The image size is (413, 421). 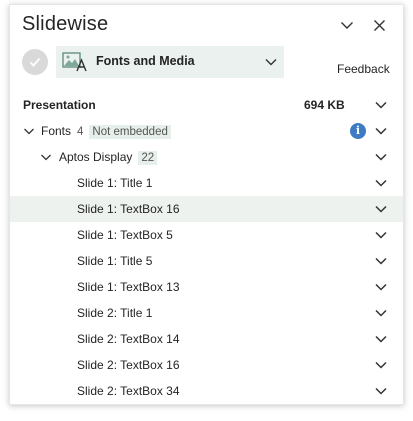 I want to click on list-item: Slide 1: Title 5, so click(x=206, y=261).